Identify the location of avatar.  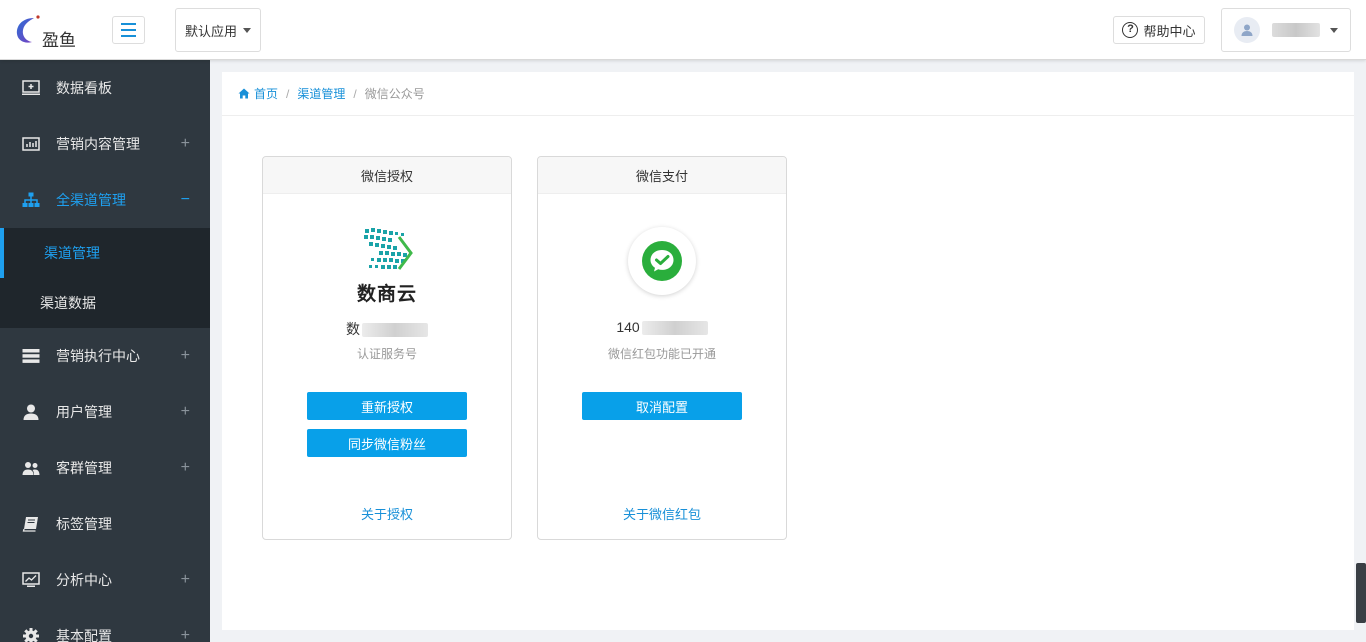
(1247, 30).